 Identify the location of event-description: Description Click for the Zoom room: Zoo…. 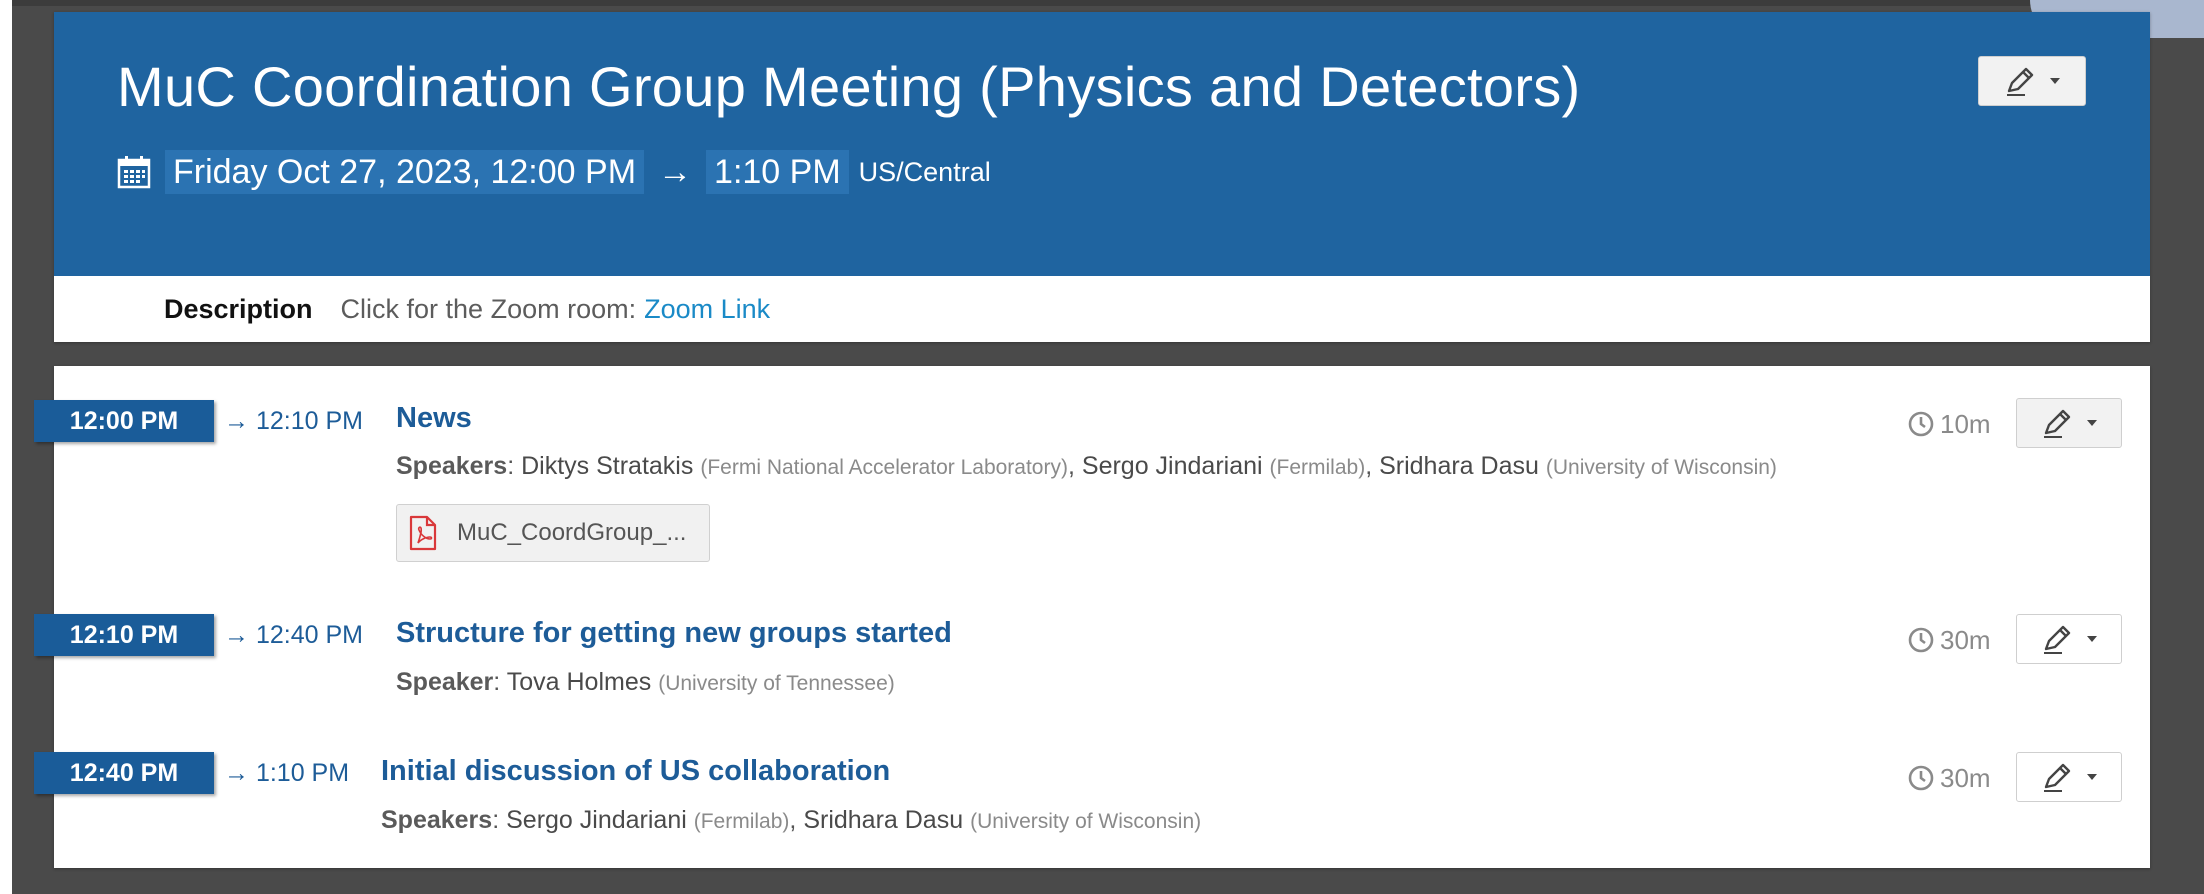
(467, 309).